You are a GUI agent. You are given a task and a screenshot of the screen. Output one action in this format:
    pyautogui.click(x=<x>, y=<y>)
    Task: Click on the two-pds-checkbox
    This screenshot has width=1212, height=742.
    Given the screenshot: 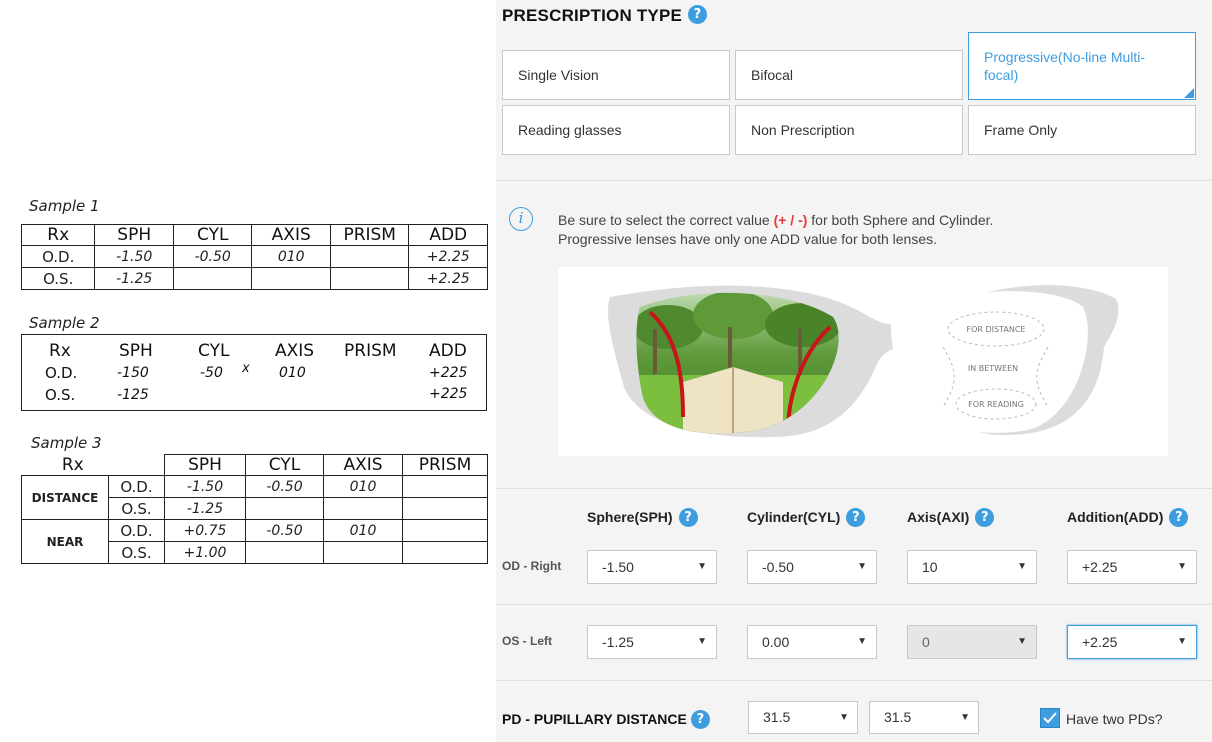 What is the action you would take?
    pyautogui.click(x=1050, y=718)
    